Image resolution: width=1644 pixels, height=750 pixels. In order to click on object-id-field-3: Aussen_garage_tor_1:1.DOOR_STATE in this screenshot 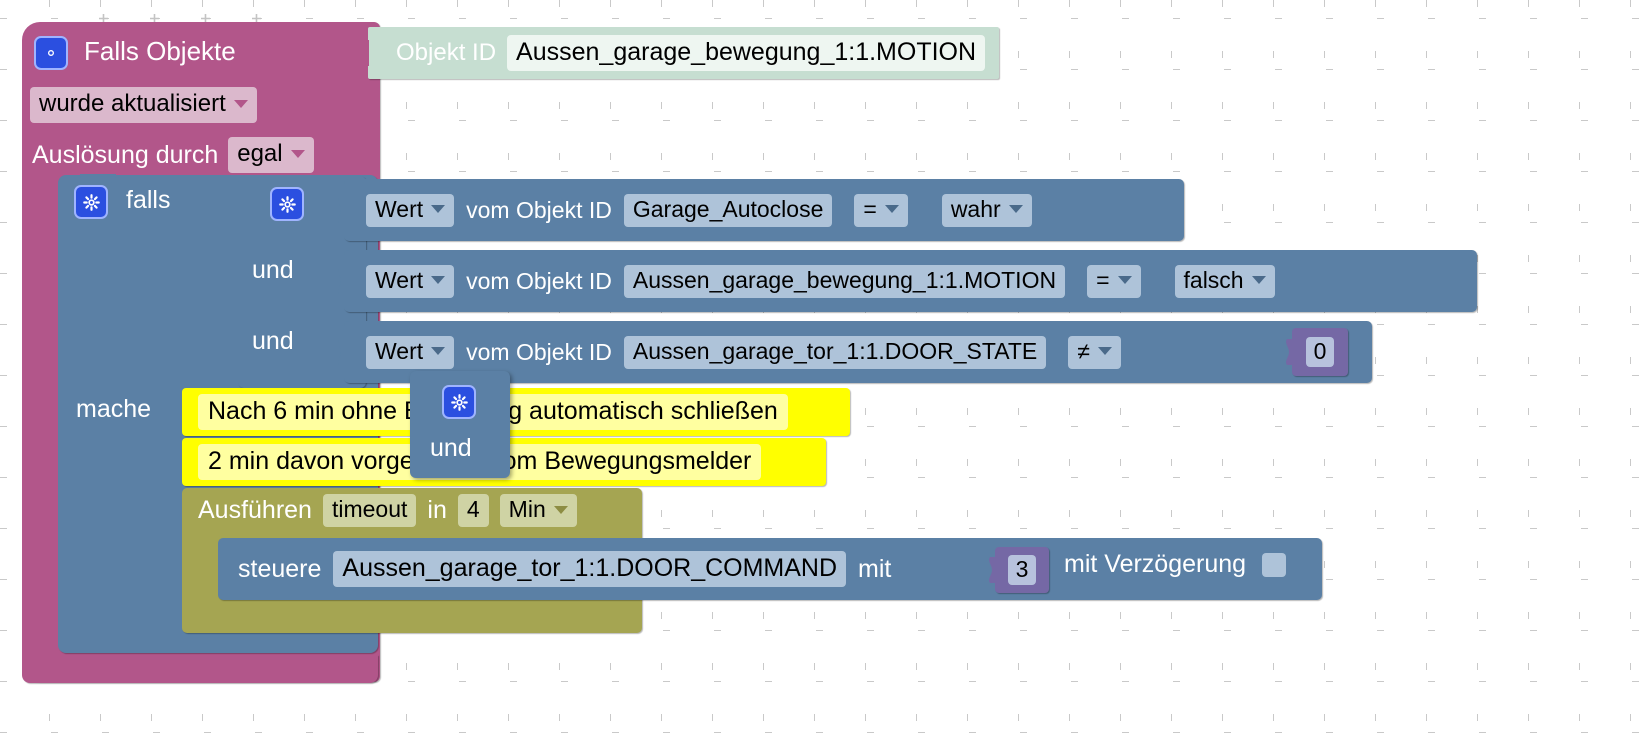, I will do `click(835, 352)`.